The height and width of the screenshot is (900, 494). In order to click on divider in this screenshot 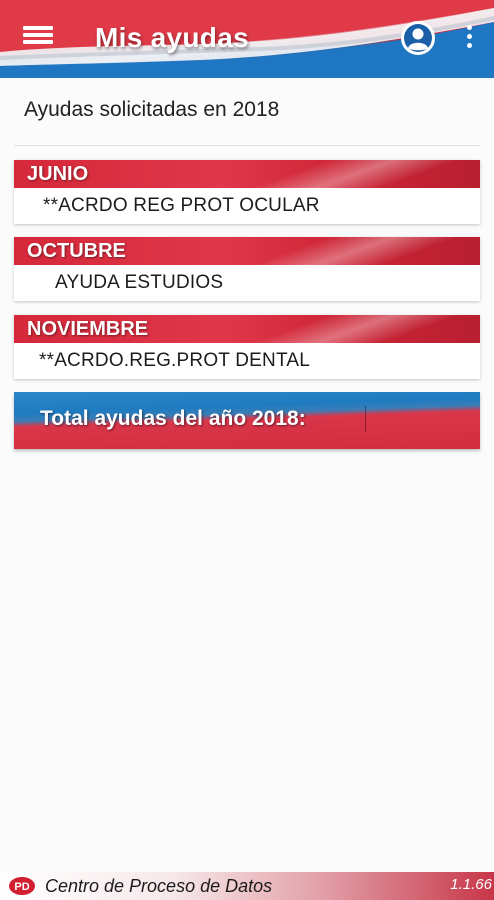, I will do `click(247, 145)`.